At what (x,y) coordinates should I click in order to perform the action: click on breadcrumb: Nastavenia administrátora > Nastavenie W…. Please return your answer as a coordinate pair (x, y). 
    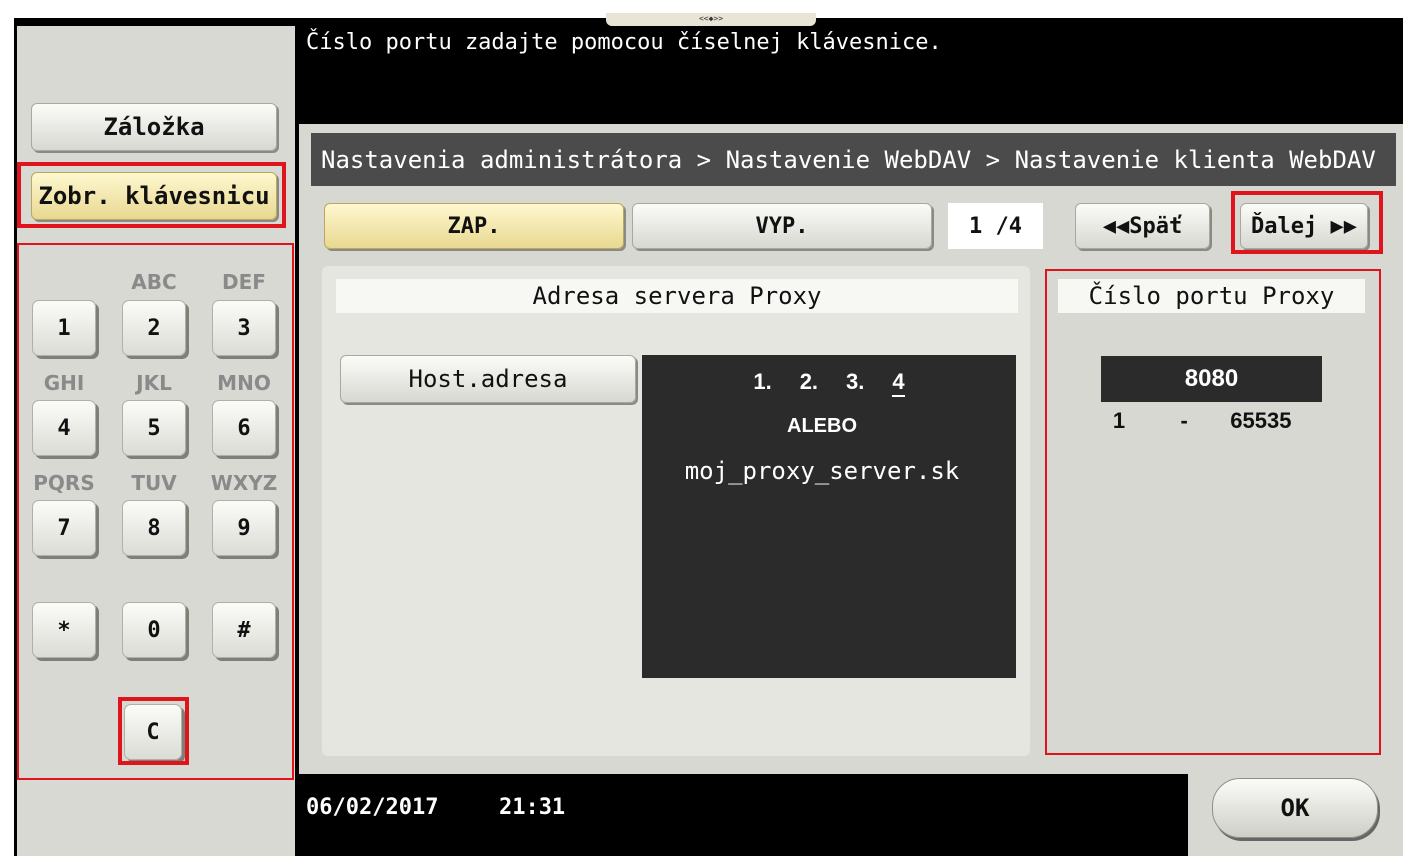
    Looking at the image, I should click on (853, 159).